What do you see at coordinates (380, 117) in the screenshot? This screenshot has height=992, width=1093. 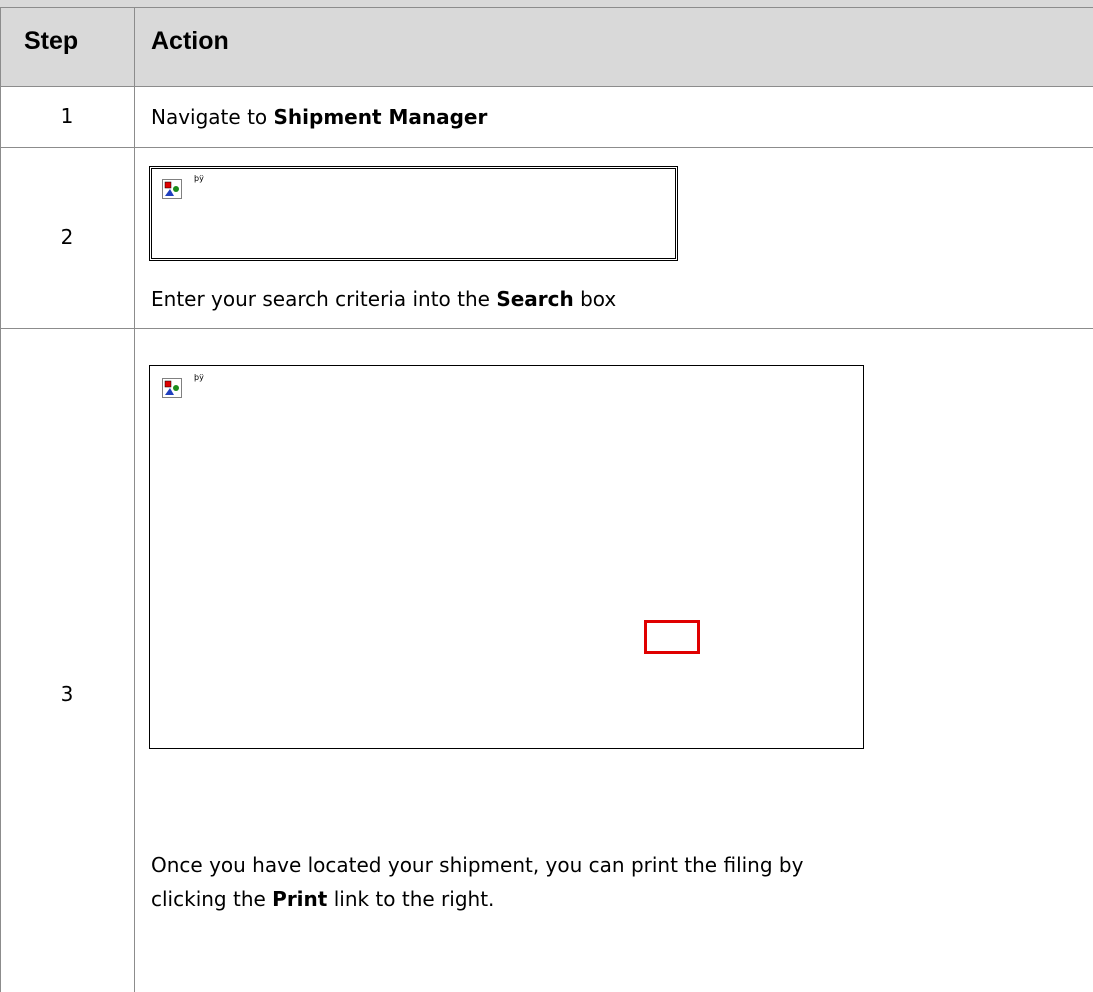 I see `shipment-manager-label: Shipment Manager` at bounding box center [380, 117].